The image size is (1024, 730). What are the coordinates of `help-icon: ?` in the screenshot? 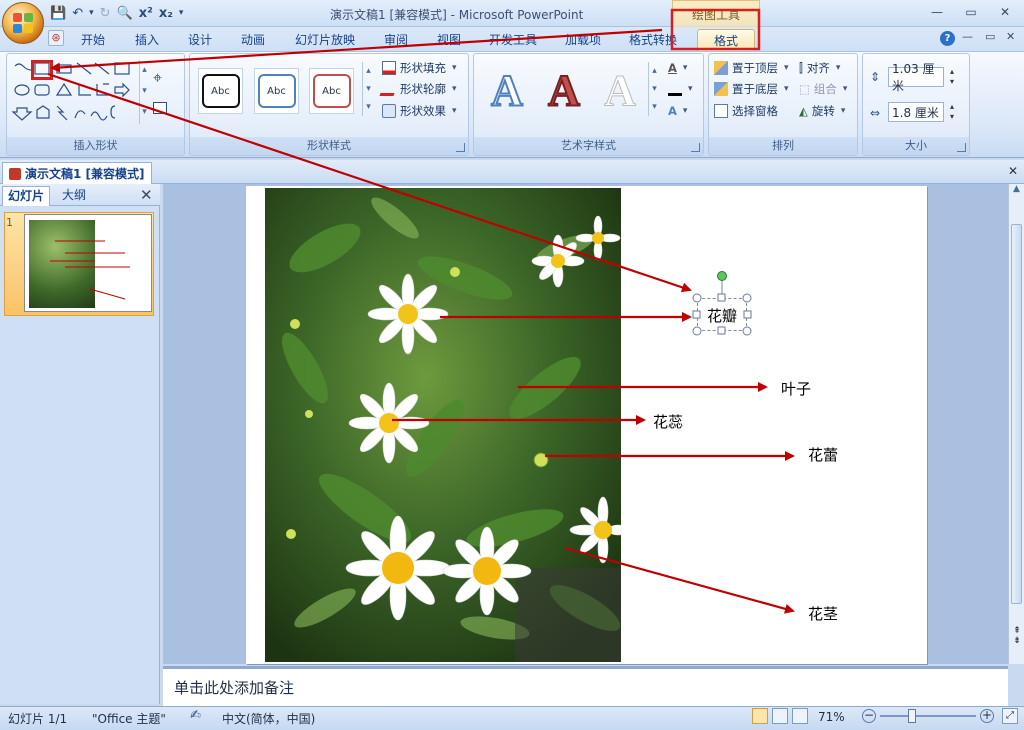 It's located at (947, 38).